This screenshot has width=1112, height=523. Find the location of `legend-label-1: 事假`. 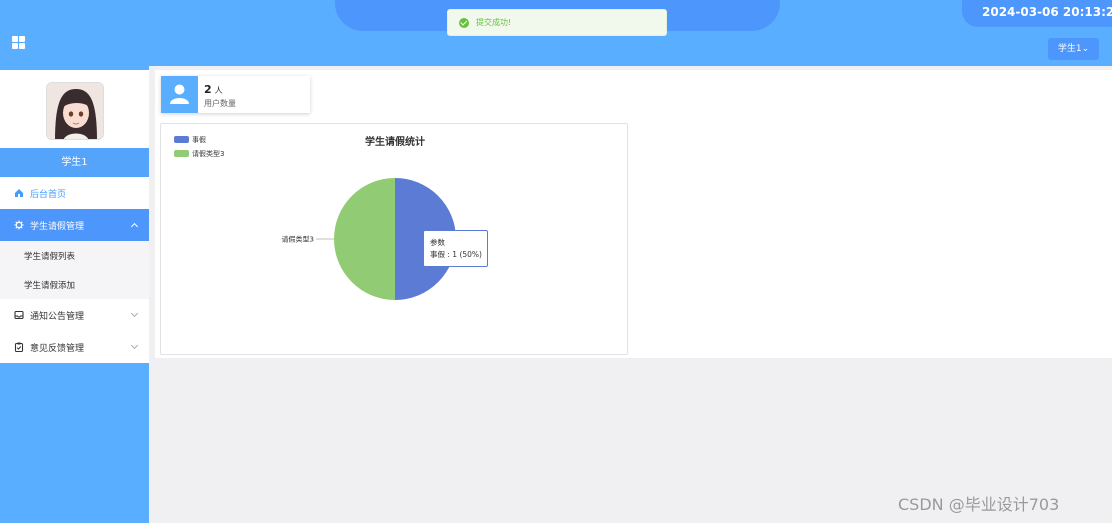

legend-label-1: 事假 is located at coordinates (199, 139).